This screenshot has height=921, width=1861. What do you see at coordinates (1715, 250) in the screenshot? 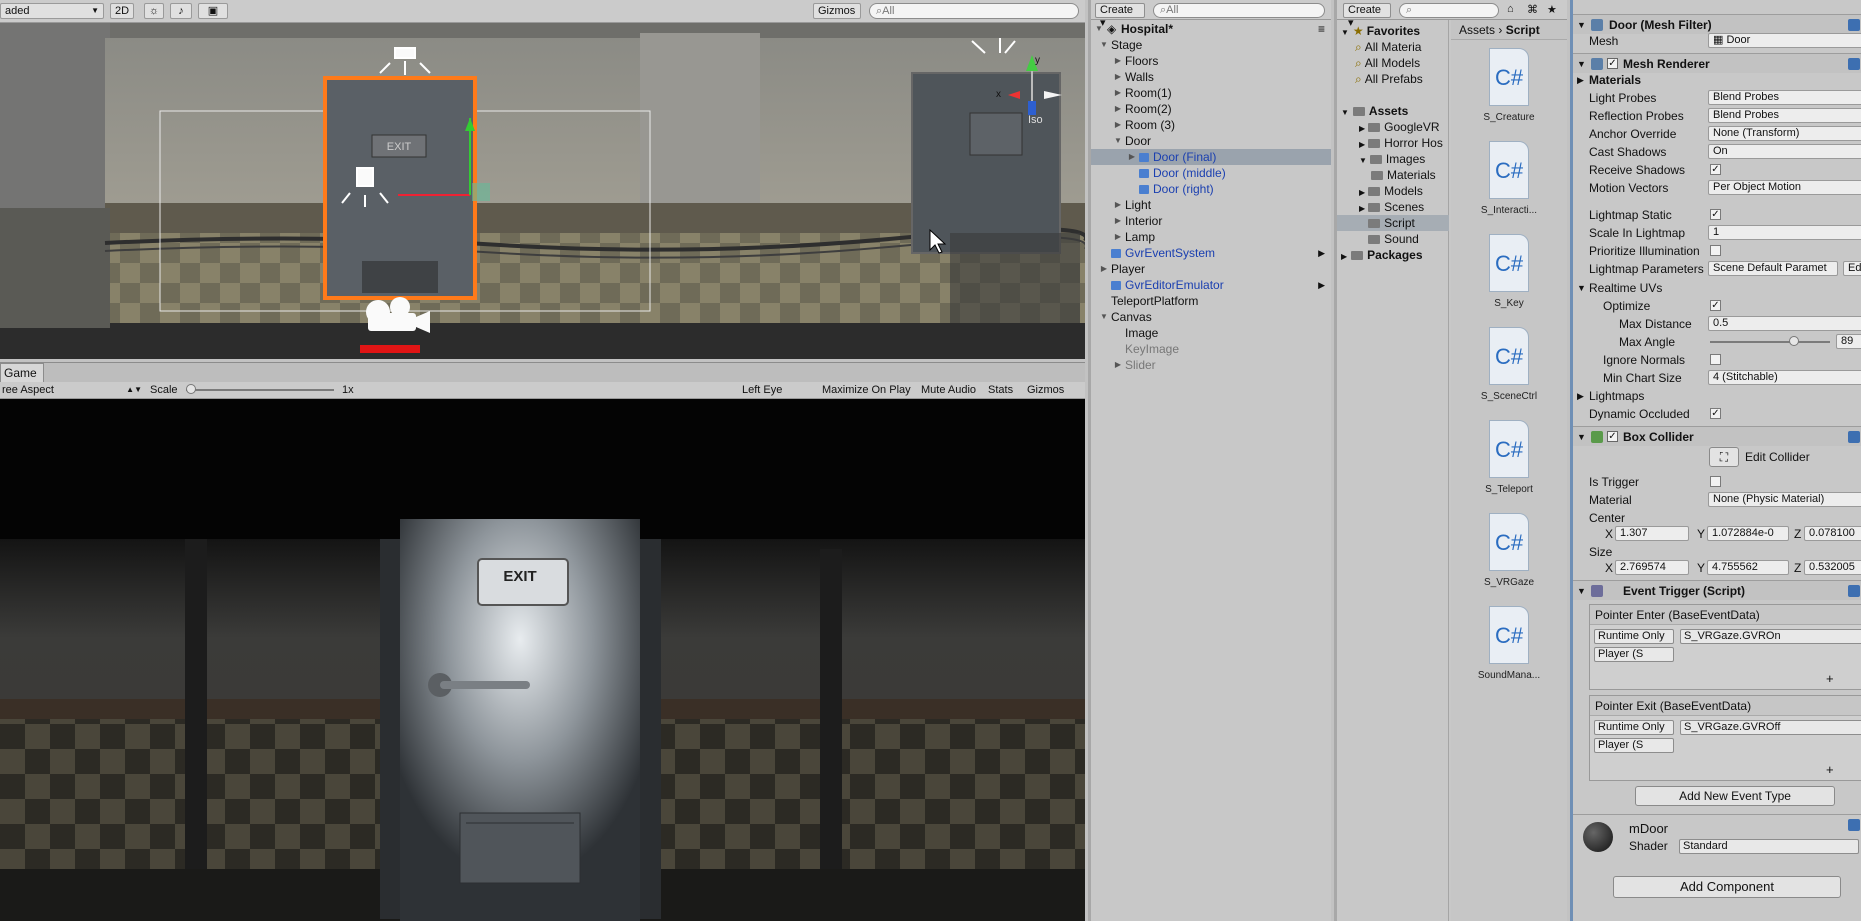
I see `inspector-checkbox` at bounding box center [1715, 250].